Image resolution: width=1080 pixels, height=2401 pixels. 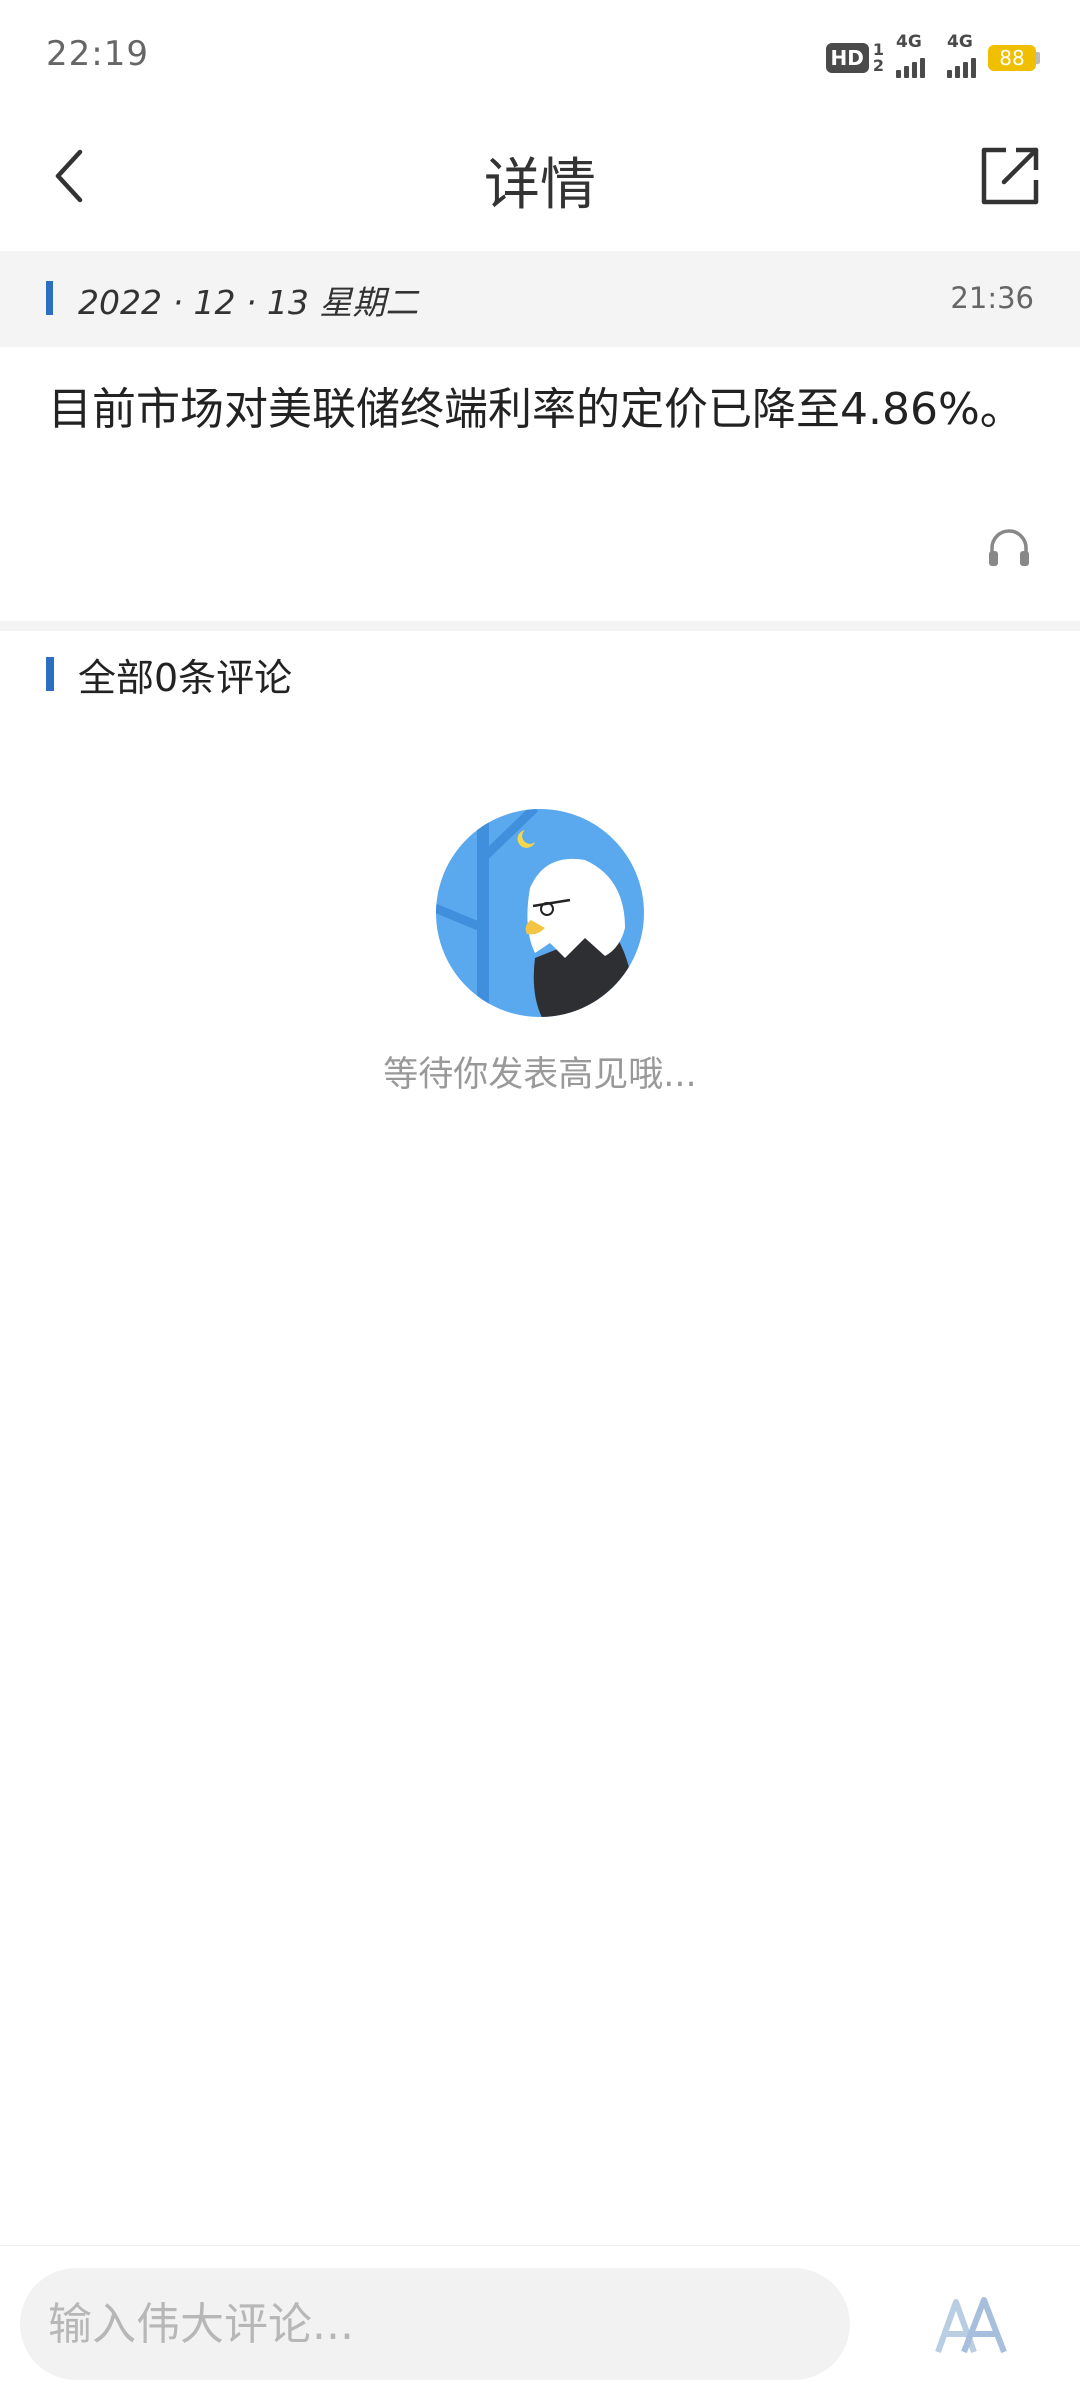 I want to click on sim-indicator: 1 2, so click(x=878, y=58).